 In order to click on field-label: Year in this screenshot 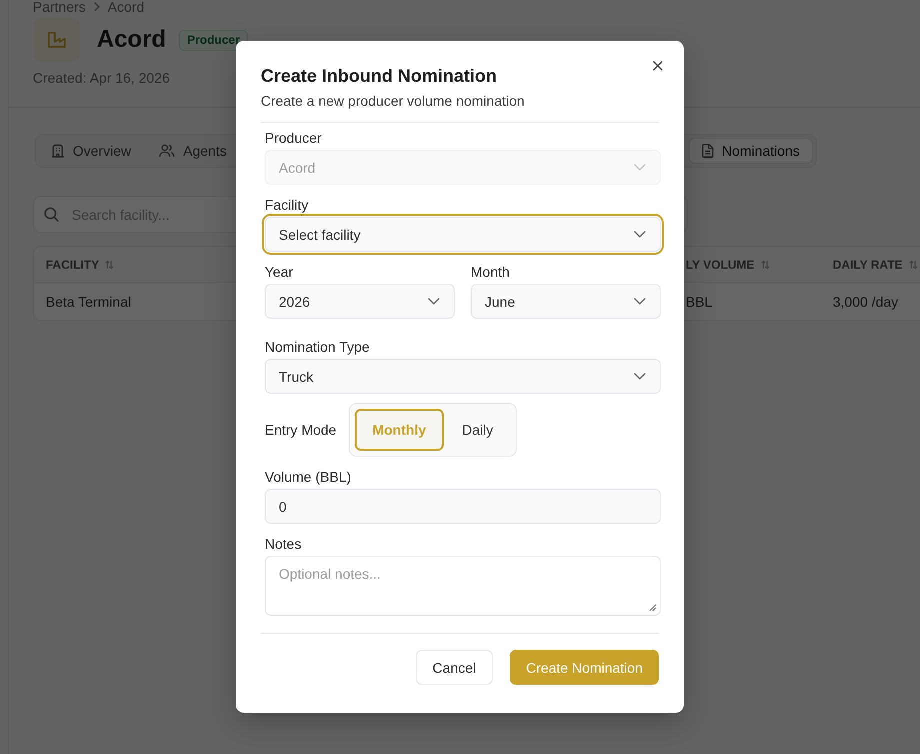, I will do `click(279, 272)`.